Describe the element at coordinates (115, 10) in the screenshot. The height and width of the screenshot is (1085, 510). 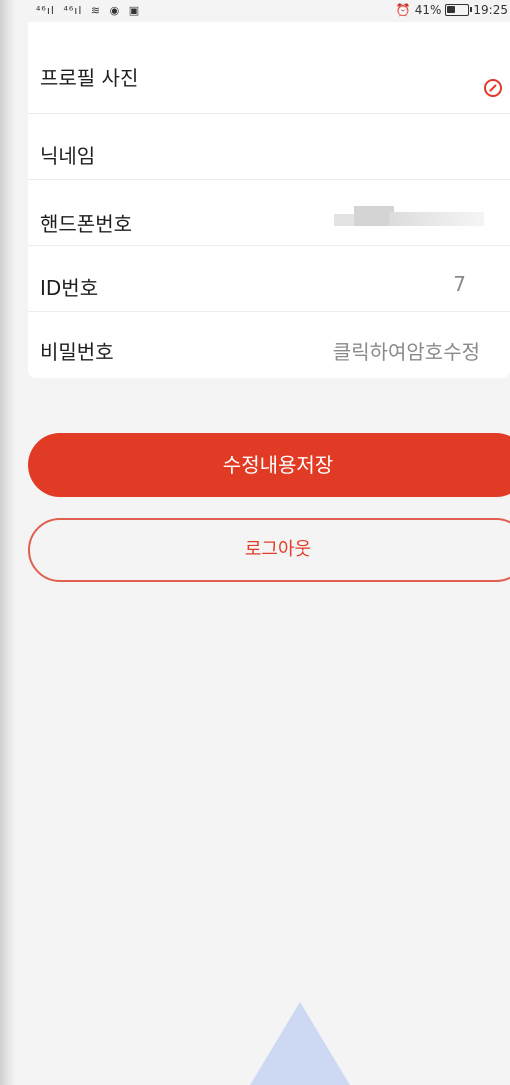
I see `eye-icon: ◉` at that location.